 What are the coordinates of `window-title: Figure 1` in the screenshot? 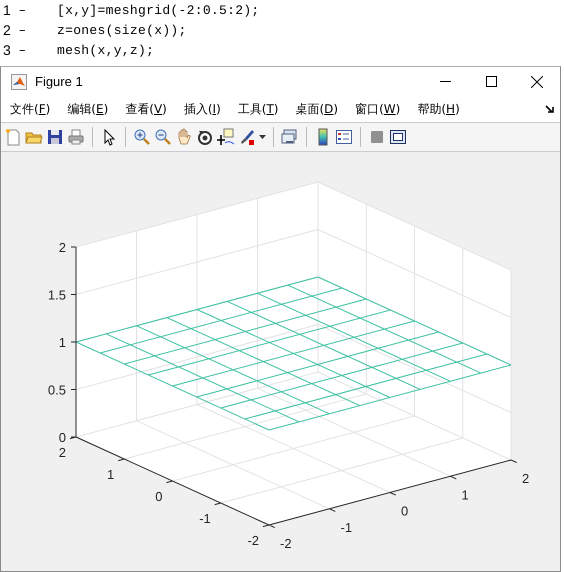 It's located at (59, 81).